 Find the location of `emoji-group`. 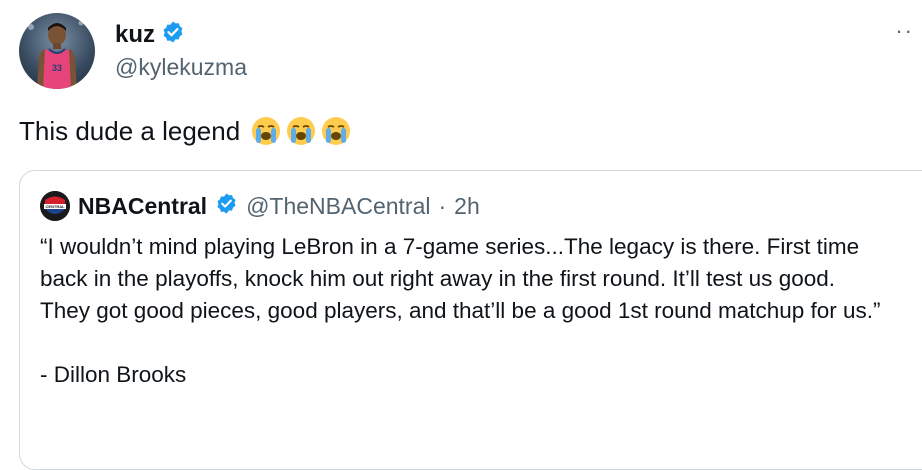

emoji-group is located at coordinates (301, 131).